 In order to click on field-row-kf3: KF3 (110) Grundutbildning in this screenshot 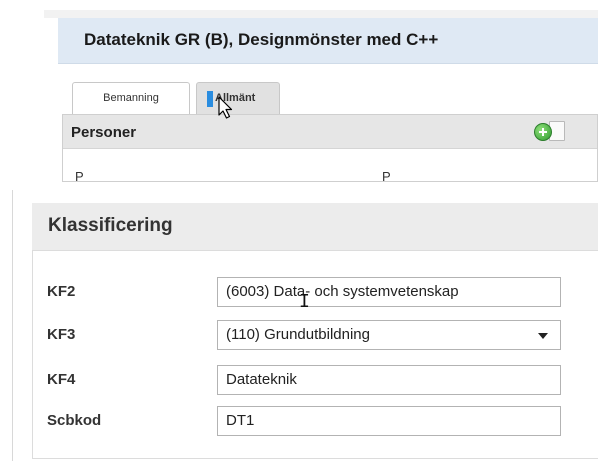, I will do `click(315, 335)`.